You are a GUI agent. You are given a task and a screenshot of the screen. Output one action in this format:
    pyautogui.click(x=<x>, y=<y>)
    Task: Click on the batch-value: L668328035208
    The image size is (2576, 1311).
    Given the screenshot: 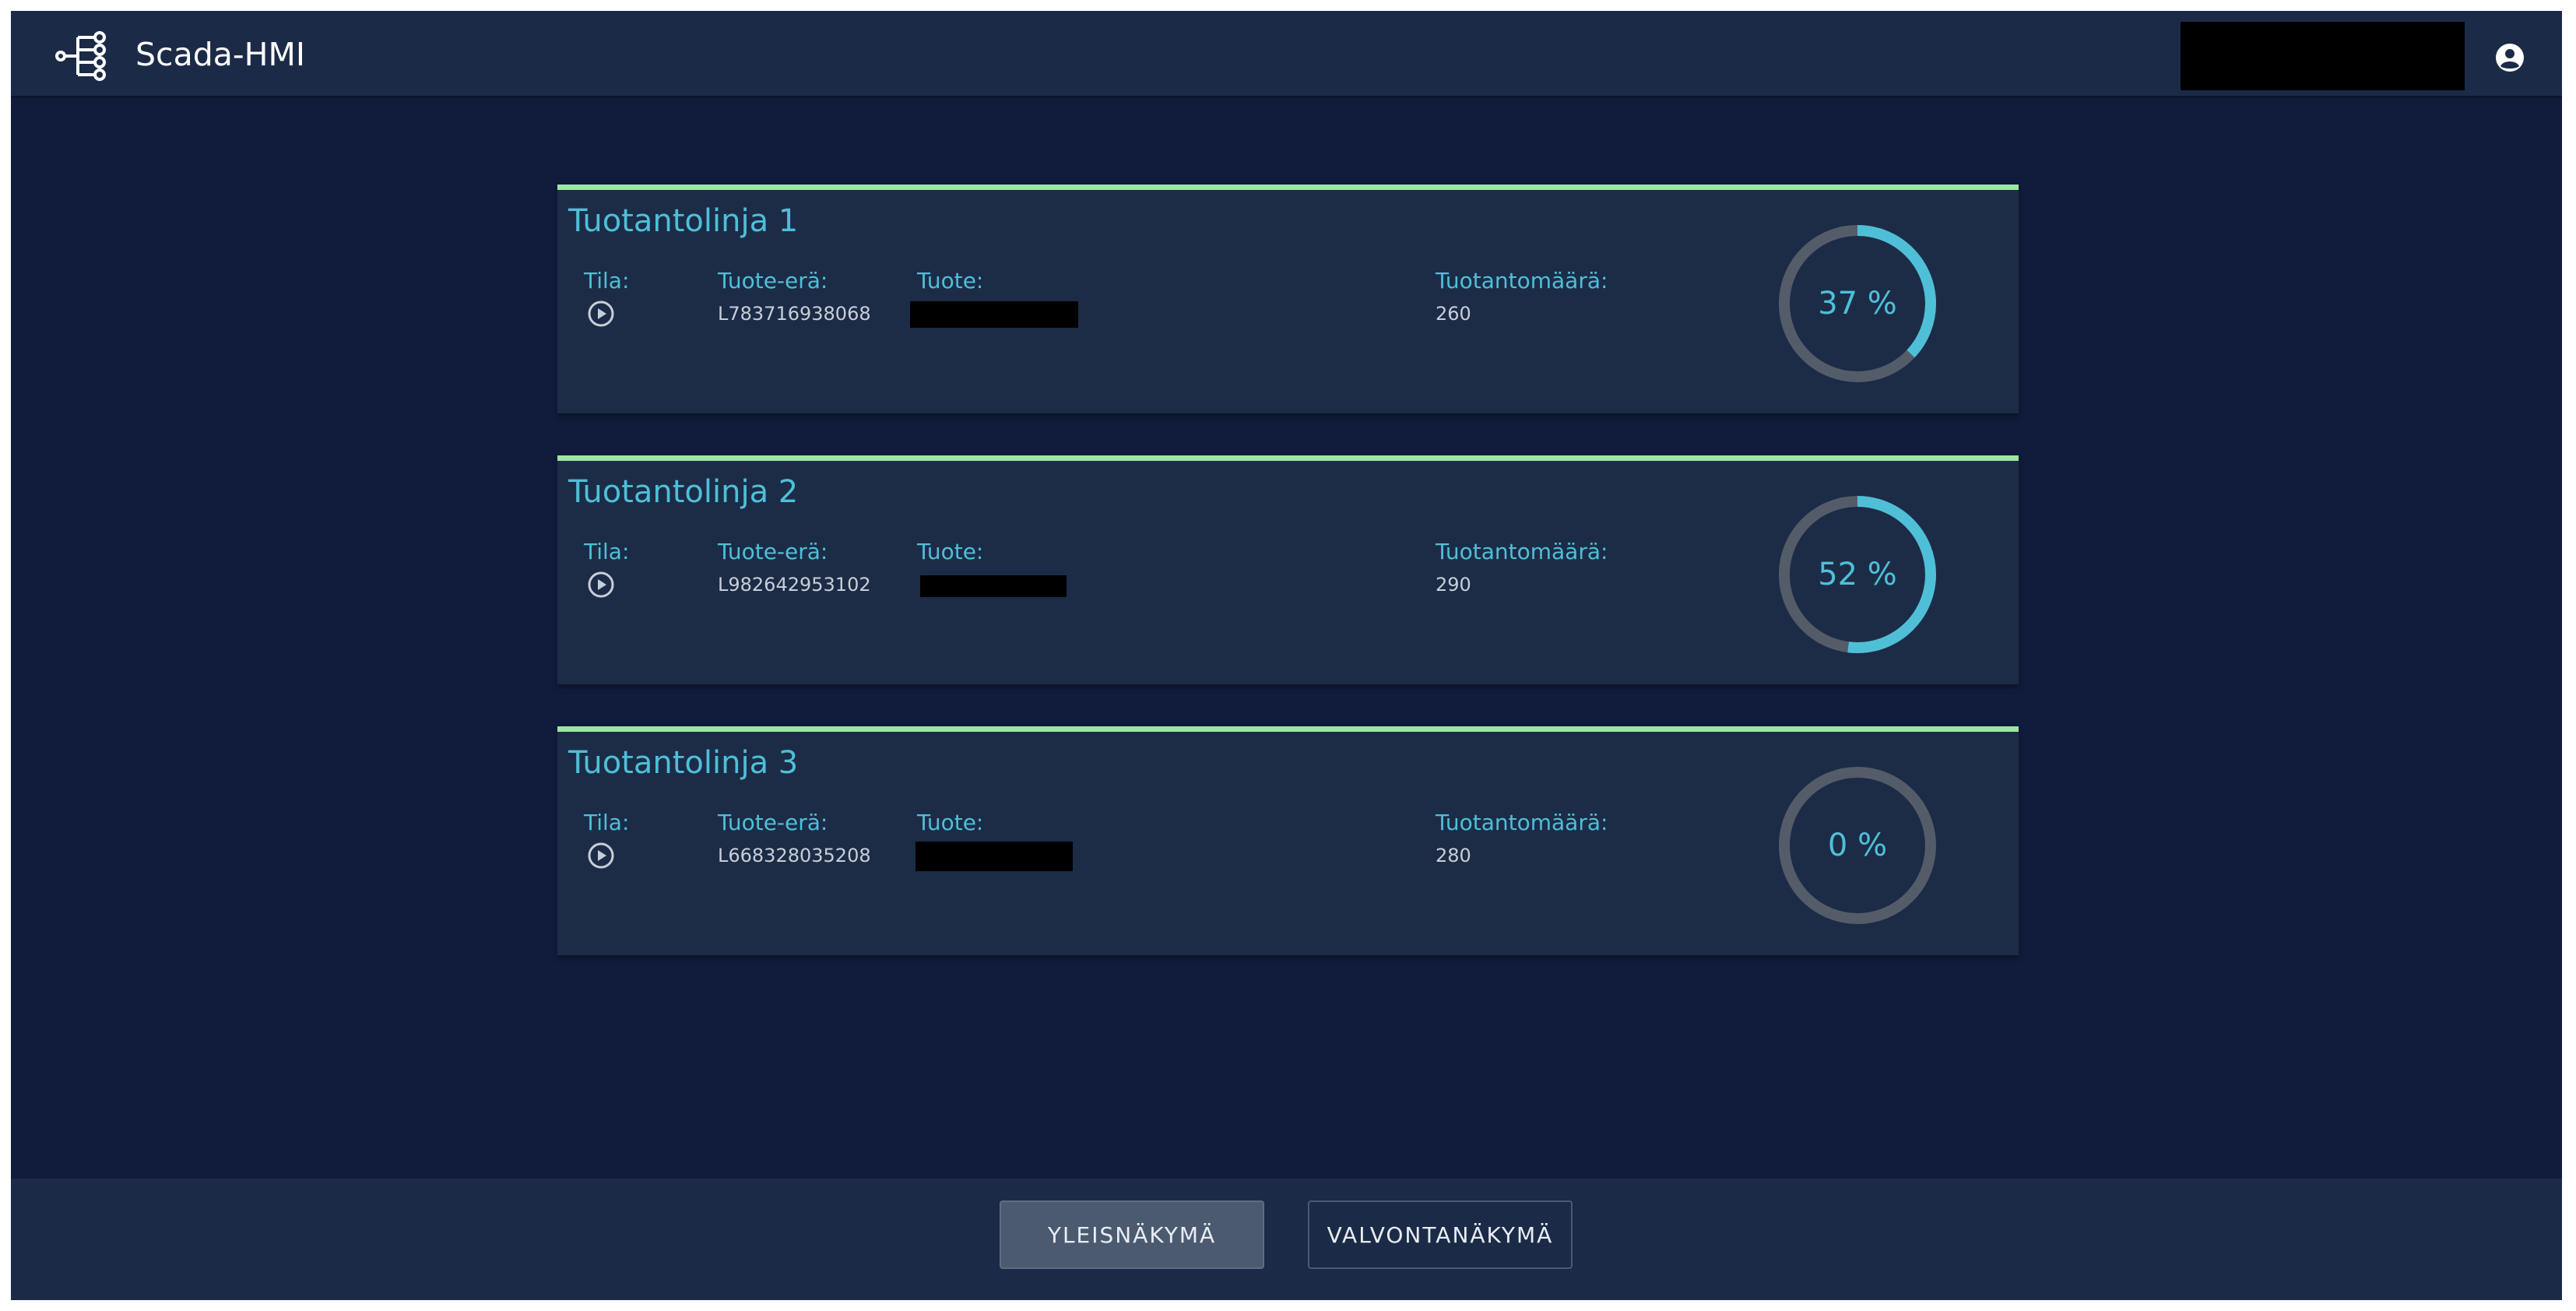 What is the action you would take?
    pyautogui.click(x=795, y=856)
    